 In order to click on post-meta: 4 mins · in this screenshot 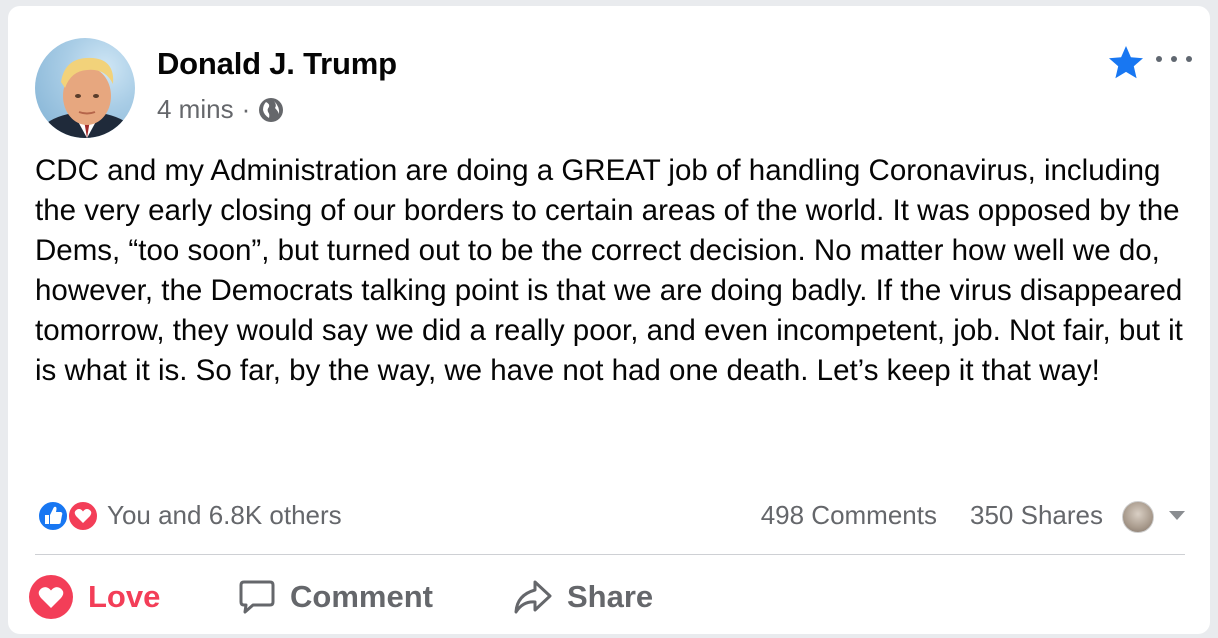, I will do `click(220, 109)`.